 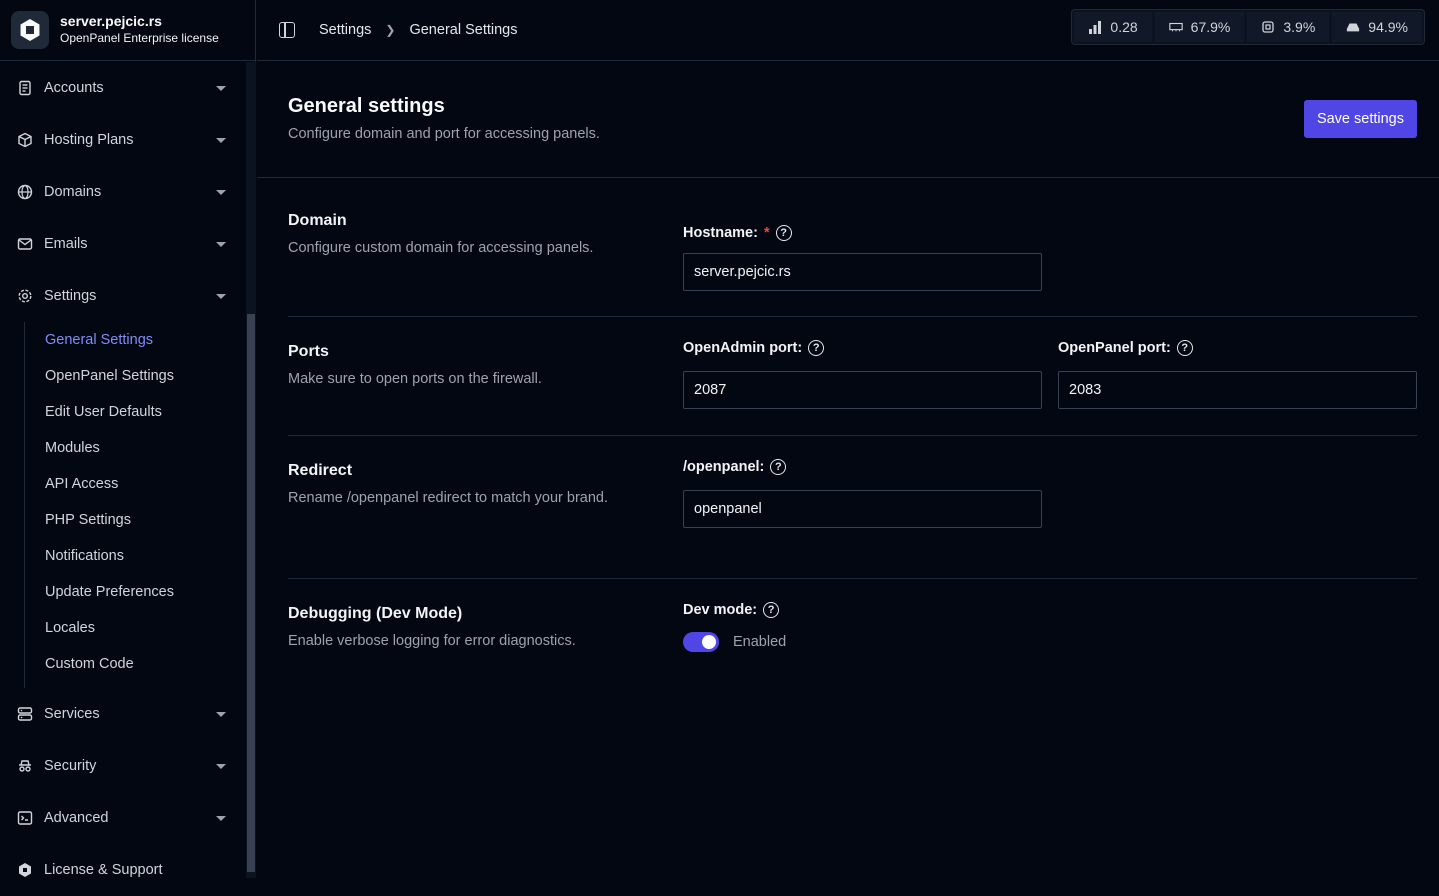 What do you see at coordinates (25, 244) in the screenshot?
I see `mail-icon` at bounding box center [25, 244].